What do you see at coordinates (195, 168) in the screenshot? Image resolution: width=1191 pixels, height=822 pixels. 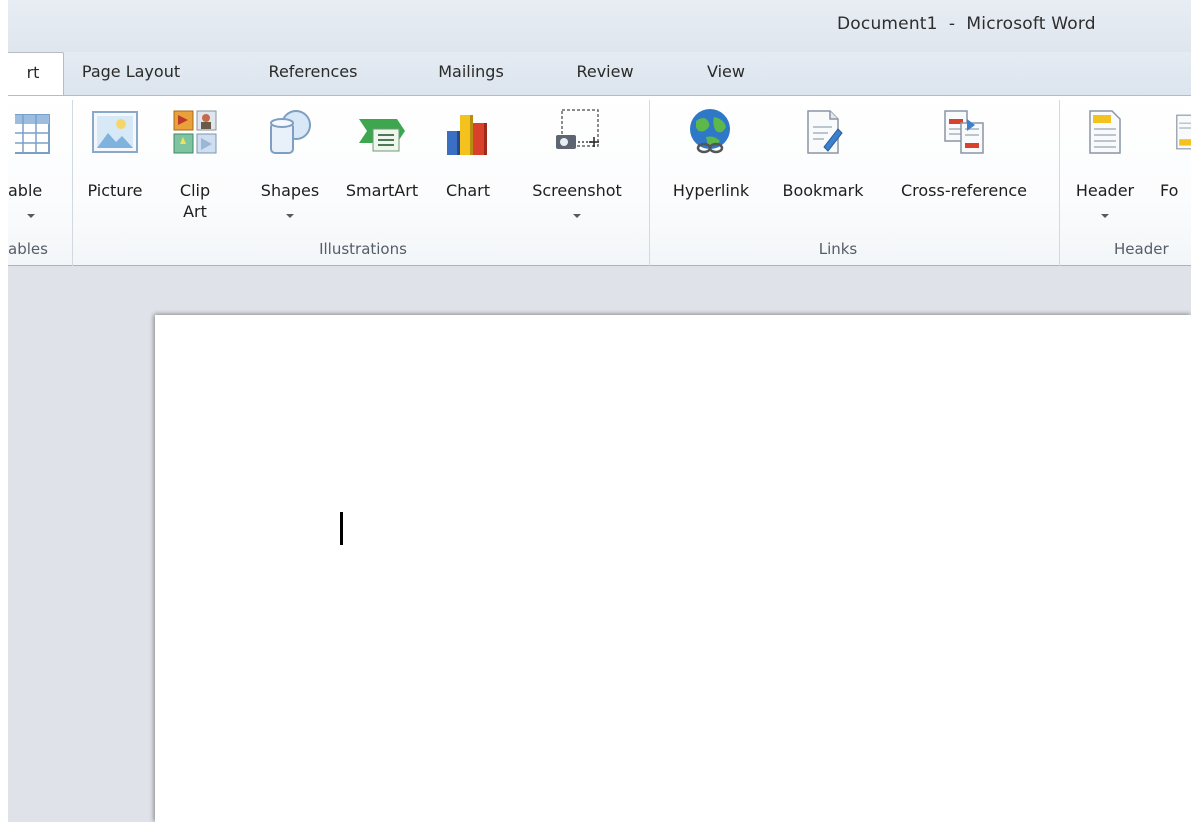 I see `clip-art-button: Clip Art` at bounding box center [195, 168].